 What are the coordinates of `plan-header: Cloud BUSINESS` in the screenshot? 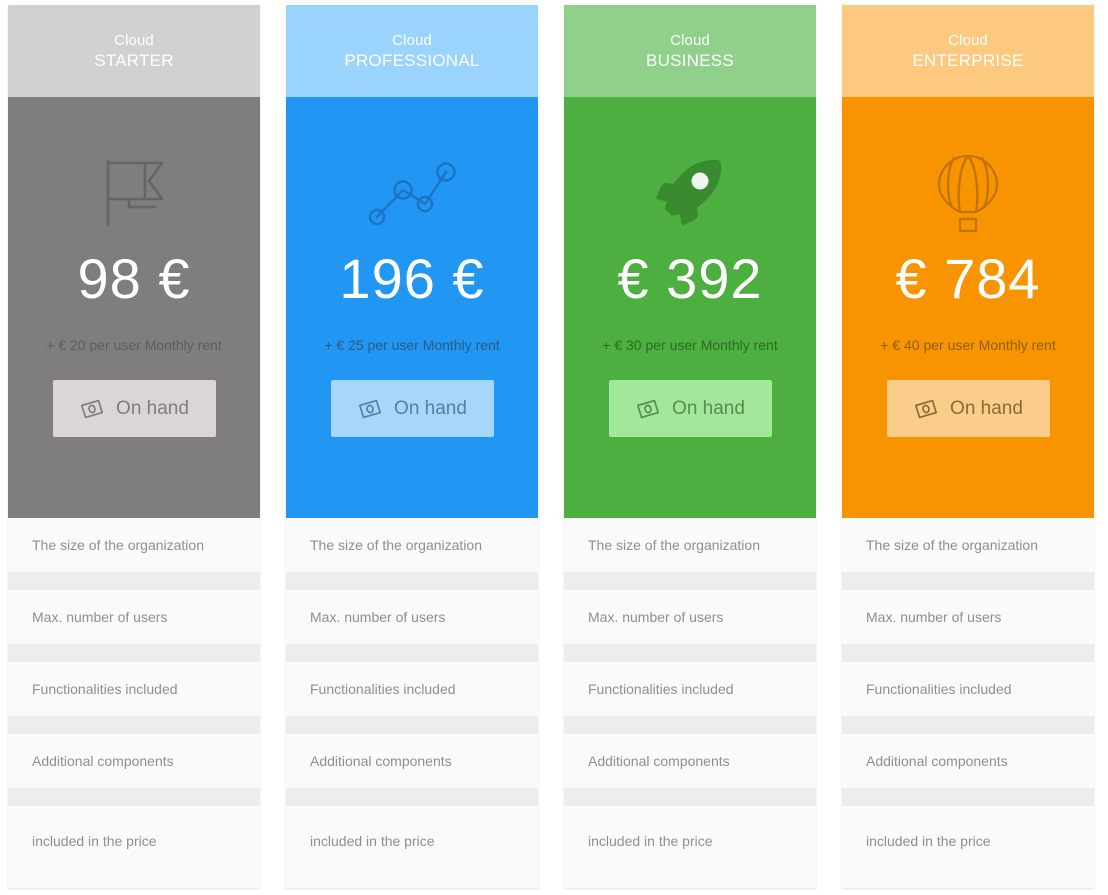 It's located at (690, 51).